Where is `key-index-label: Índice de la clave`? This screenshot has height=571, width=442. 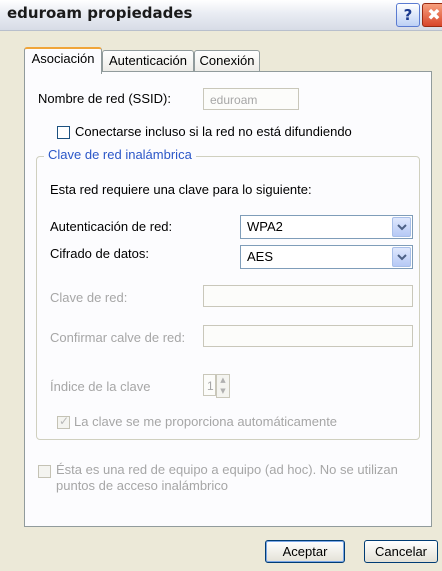 key-index-label: Índice de la clave is located at coordinates (100, 386).